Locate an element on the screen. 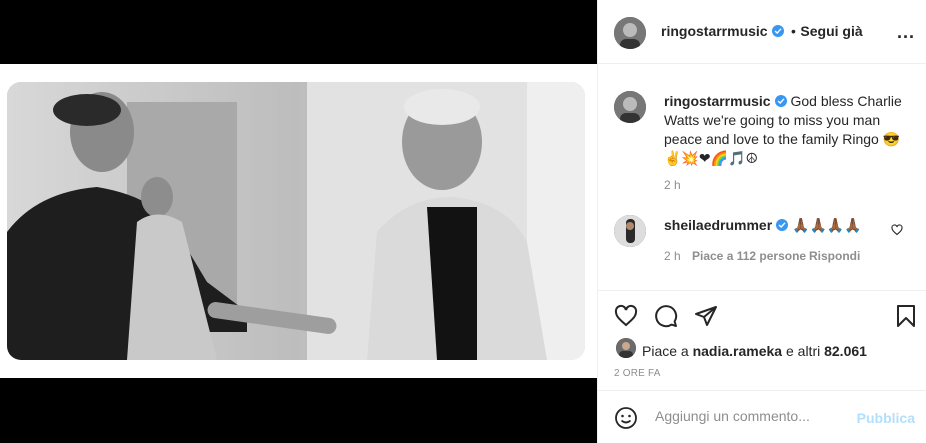 The height and width of the screenshot is (443, 926). post-time-ago: 2 ORE FA is located at coordinates (637, 373).